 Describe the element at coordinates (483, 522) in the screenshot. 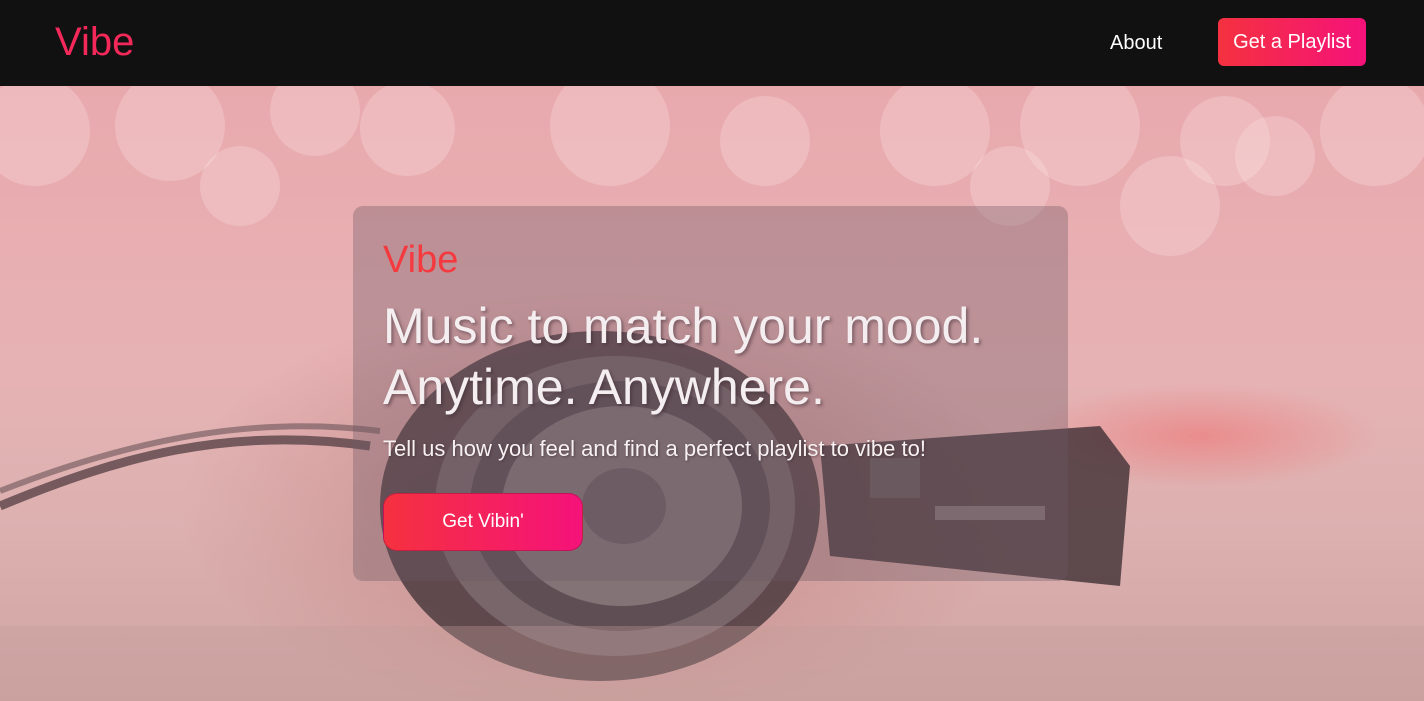

I see `get-vibin-button: Get Vibin'` at that location.